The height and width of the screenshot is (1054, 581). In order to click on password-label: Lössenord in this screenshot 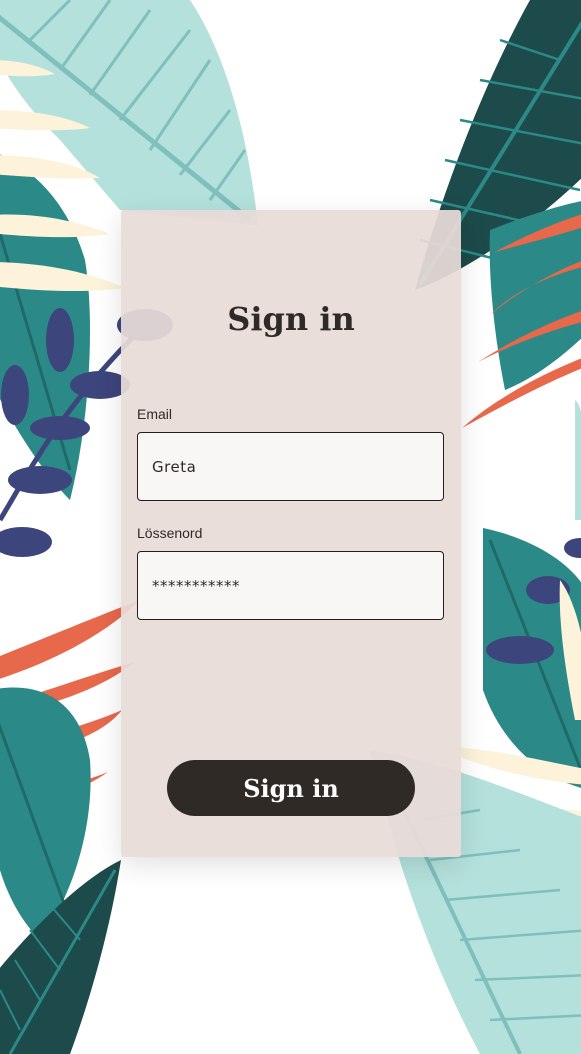, I will do `click(170, 533)`.